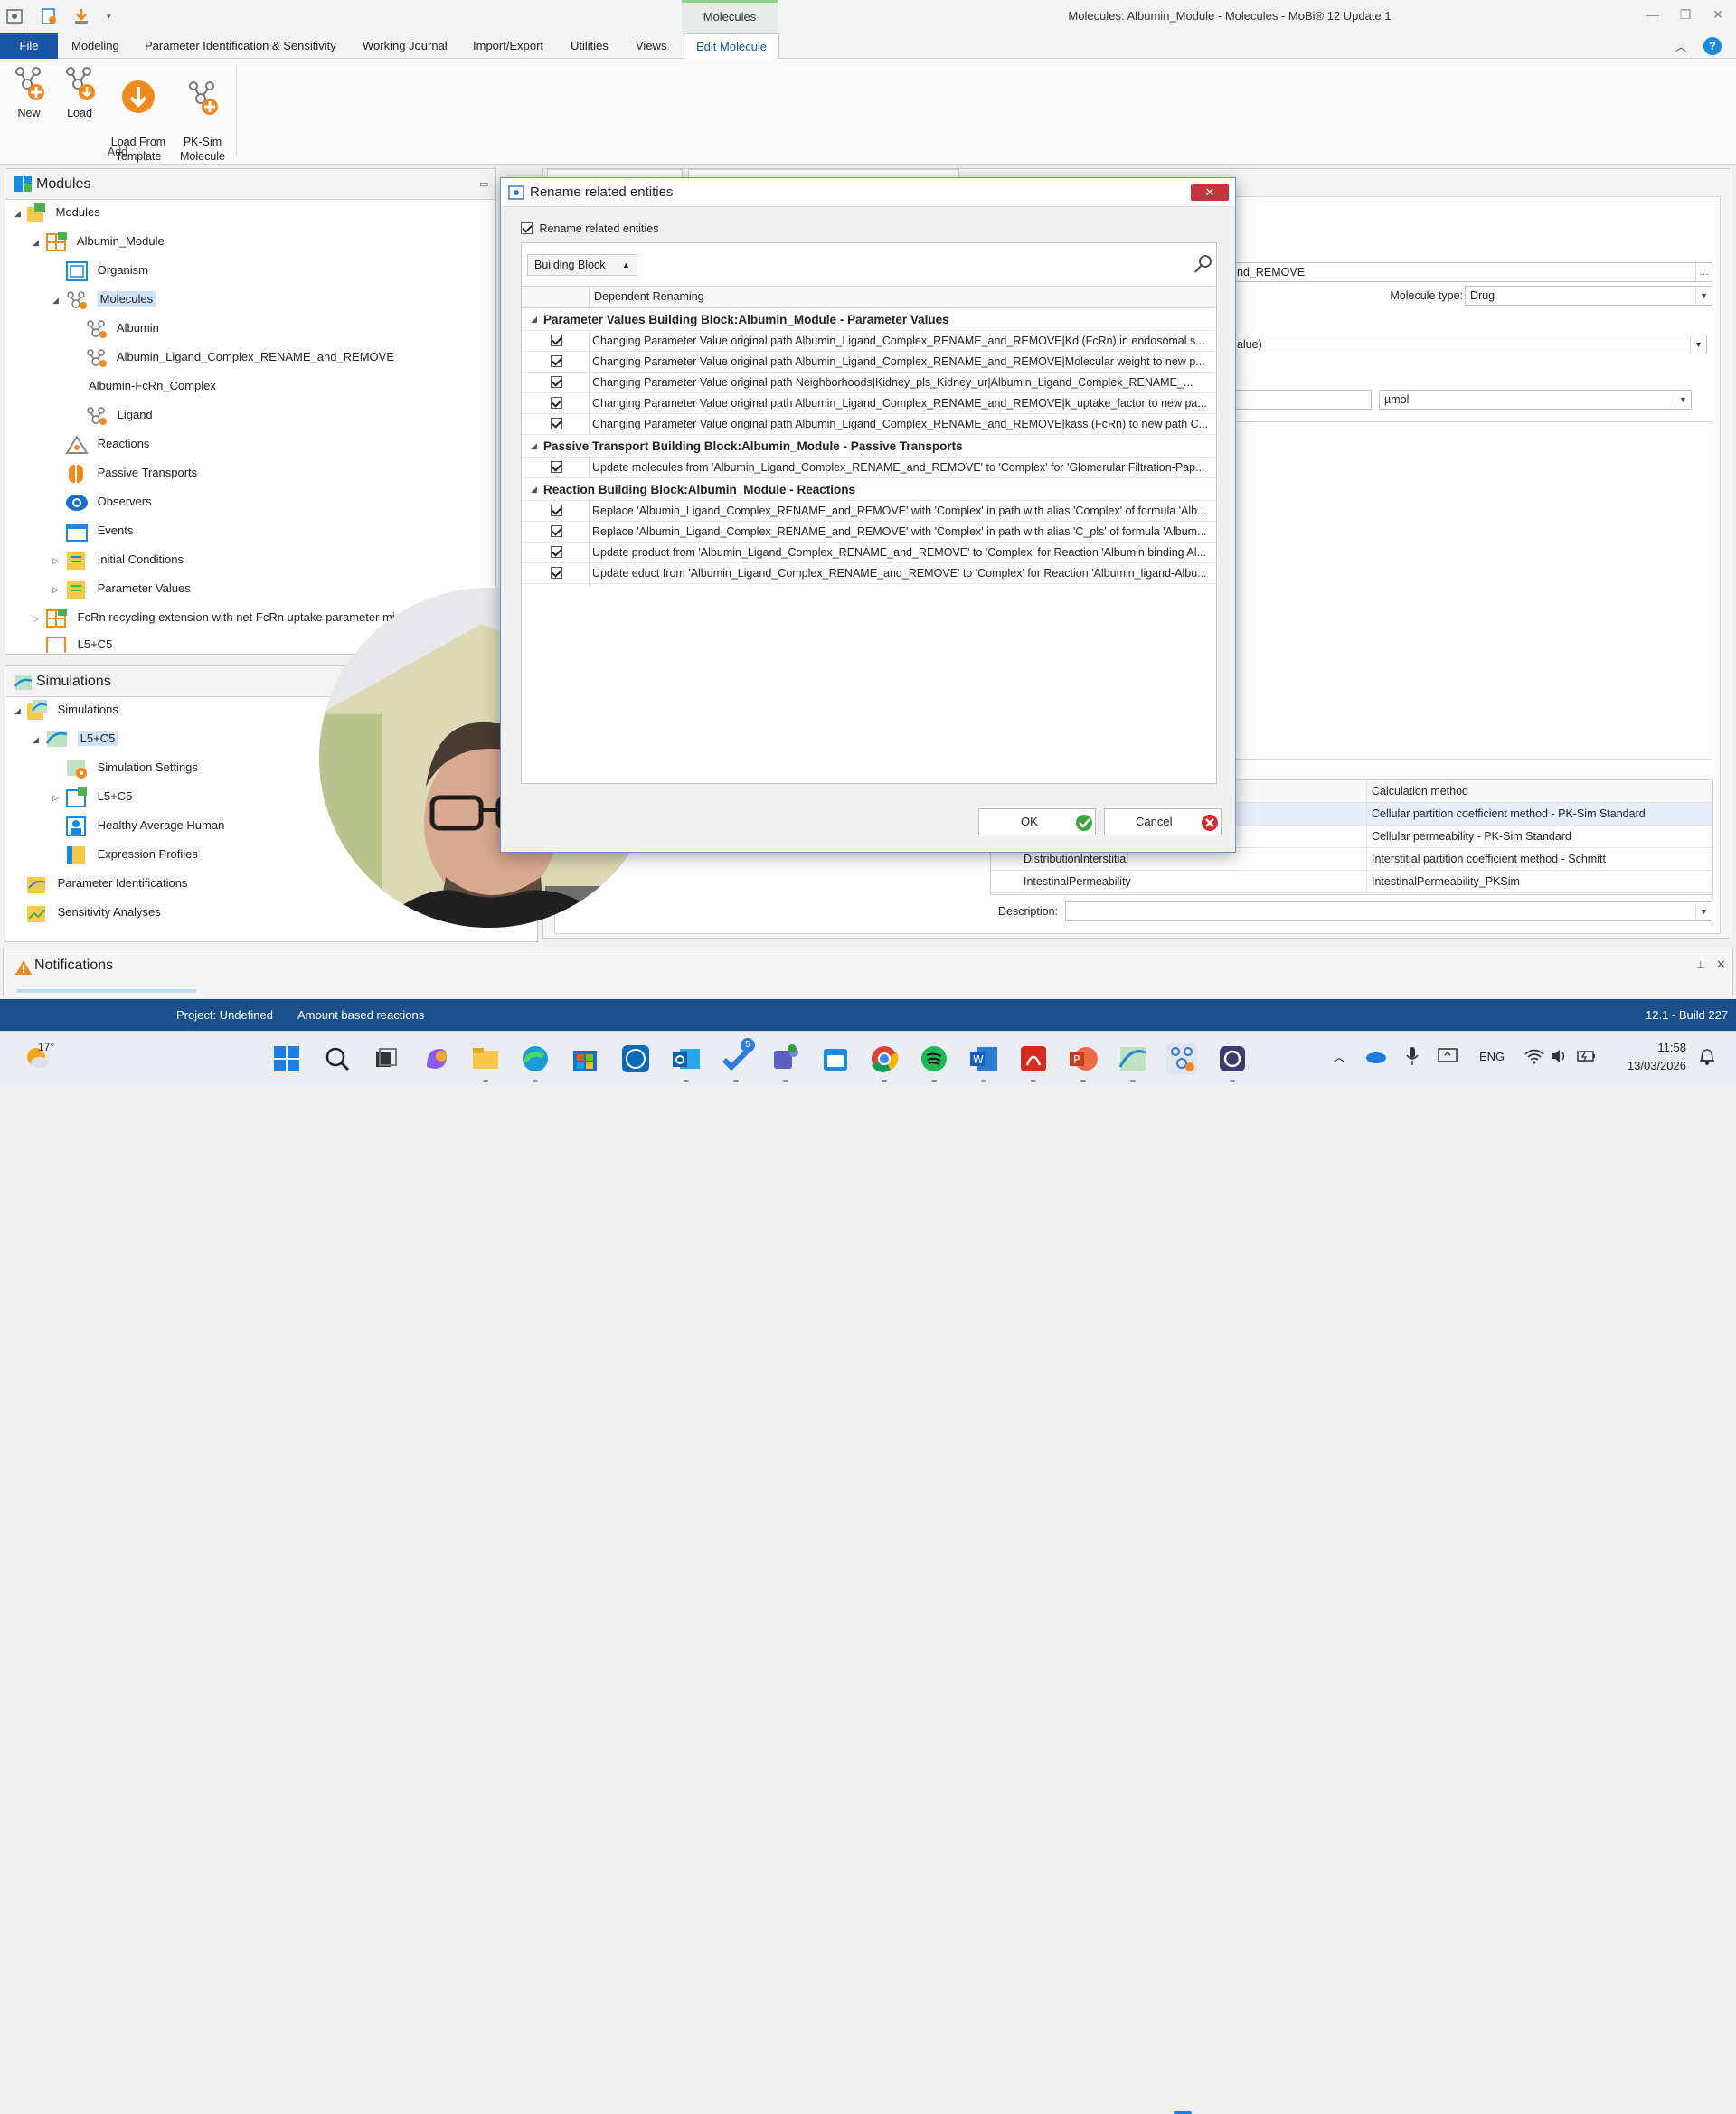  What do you see at coordinates (128, 588) in the screenshot?
I see `tree-node-parameter-values: Parameter Values` at bounding box center [128, 588].